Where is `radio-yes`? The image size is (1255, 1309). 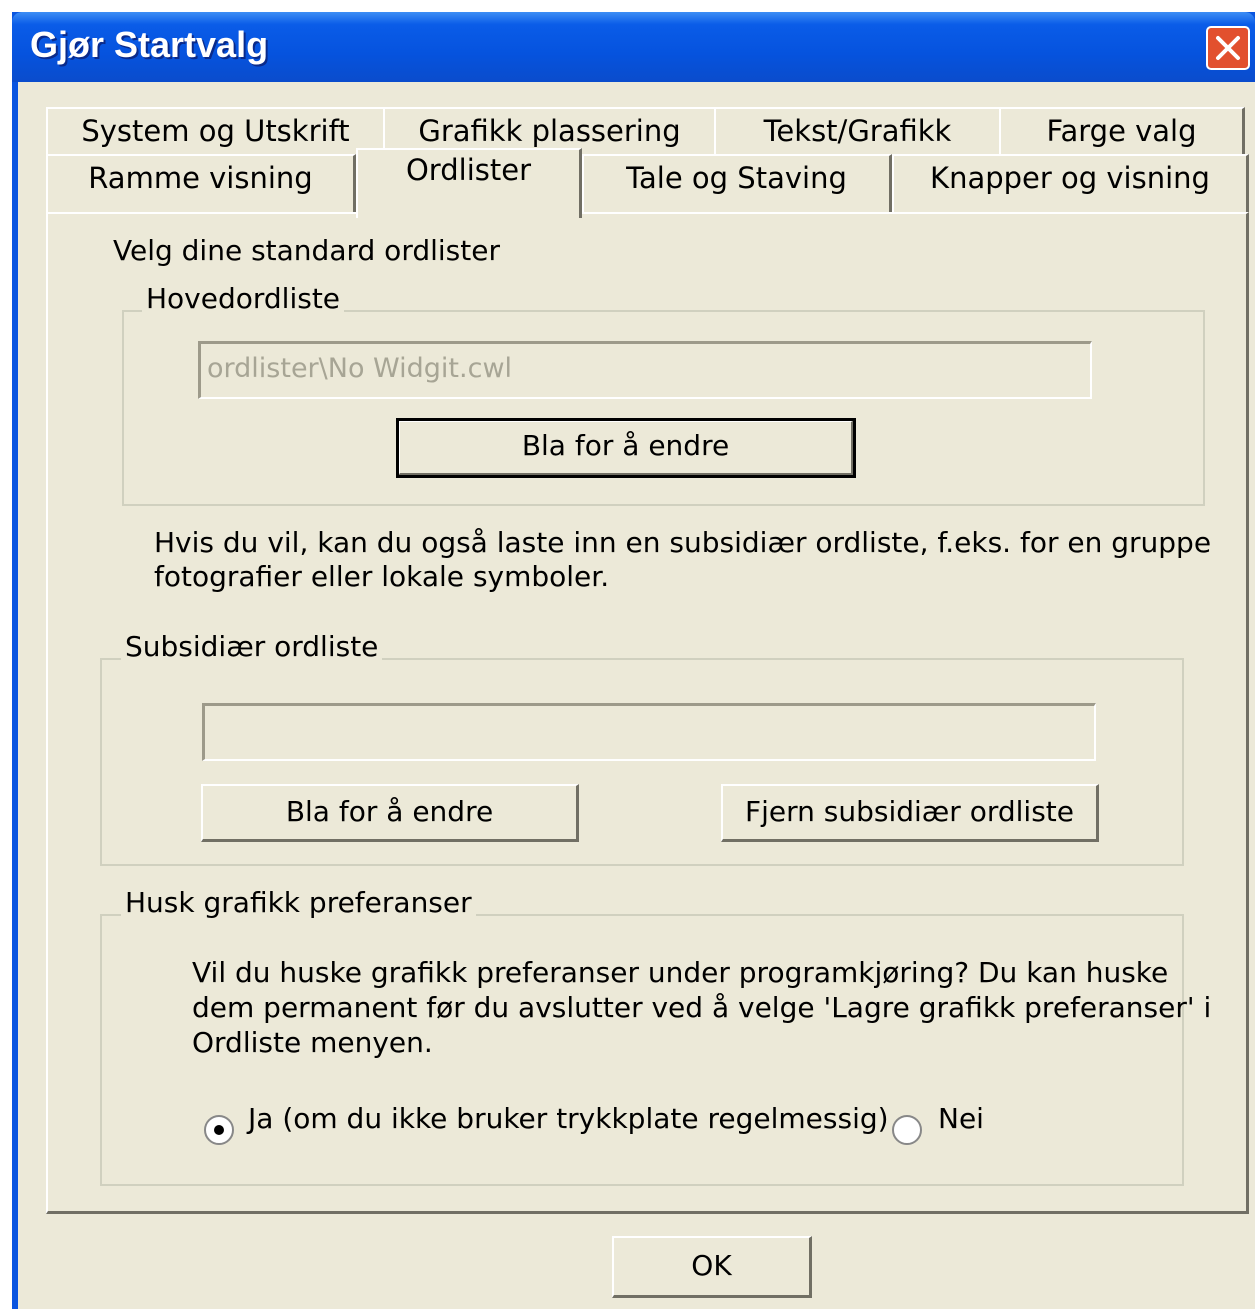
radio-yes is located at coordinates (219, 1130).